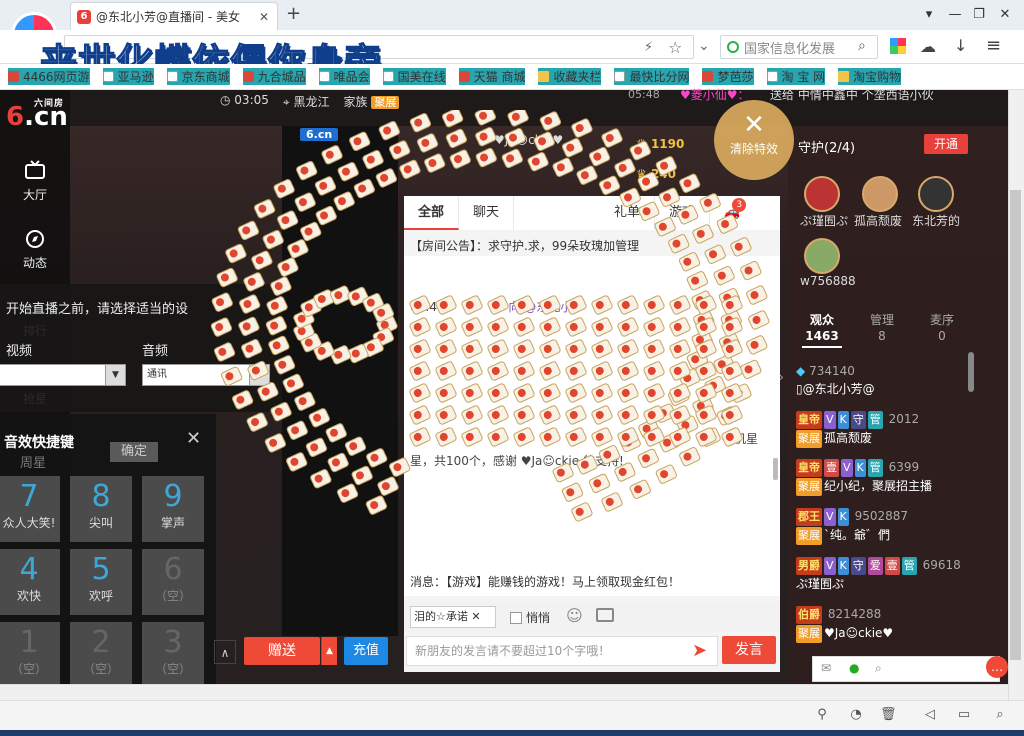 This screenshot has height=736, width=1024. Describe the element at coordinates (960, 45) in the screenshot. I see `download-icon: ↓` at that location.